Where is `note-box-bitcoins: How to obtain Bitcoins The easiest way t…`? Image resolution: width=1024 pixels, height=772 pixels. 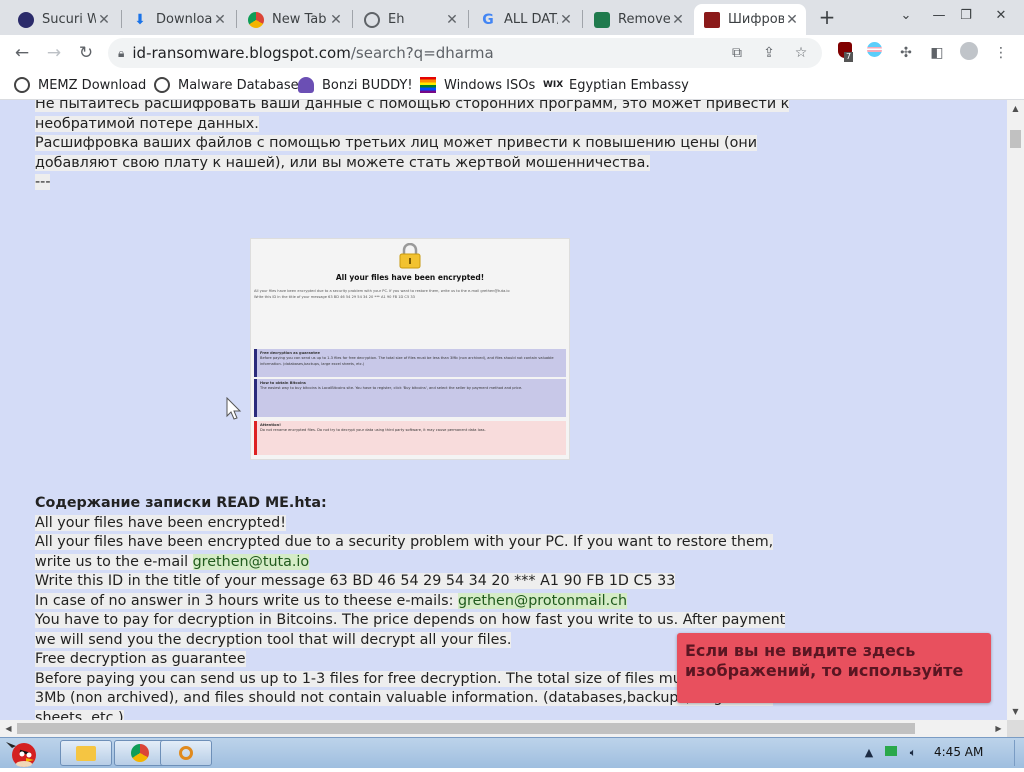
note-box-bitcoins: How to obtain Bitcoins The easiest way t… is located at coordinates (410, 398).